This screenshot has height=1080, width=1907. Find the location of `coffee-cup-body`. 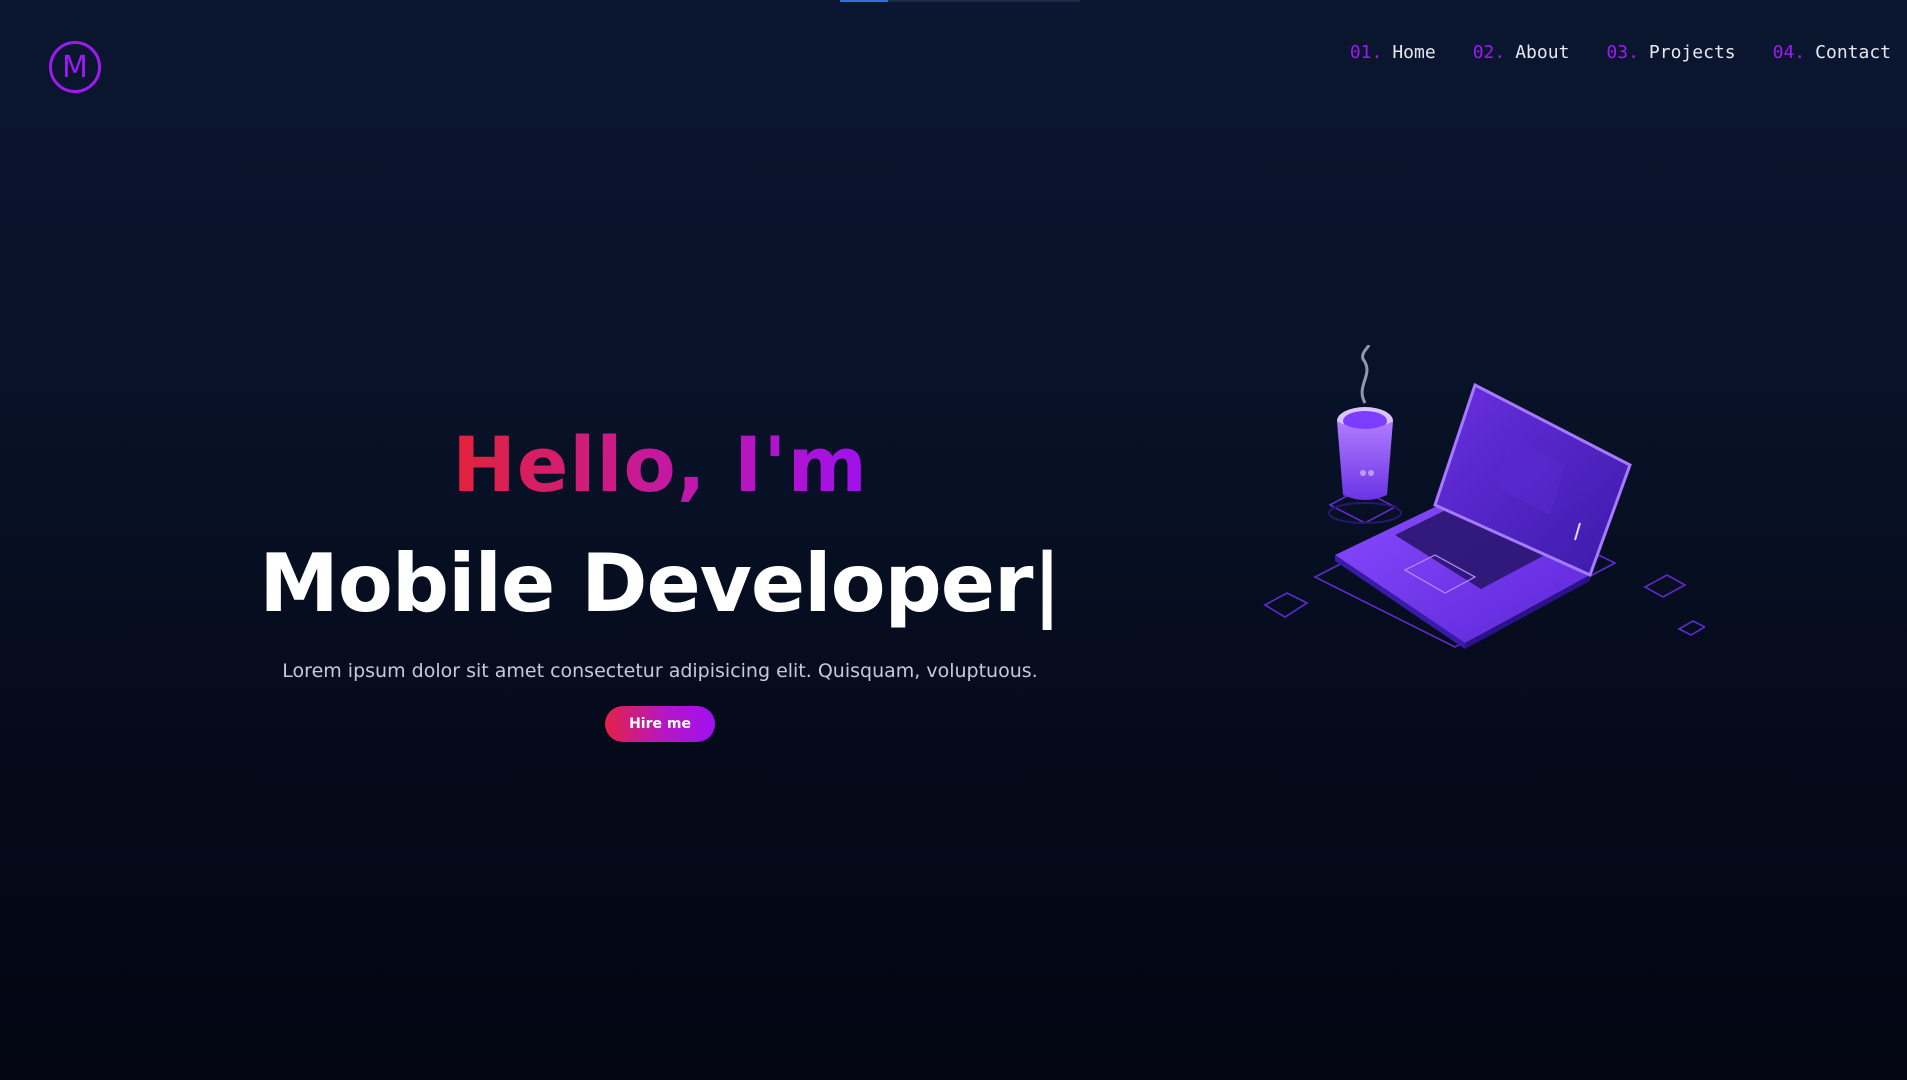

coffee-cup-body is located at coordinates (1365, 460).